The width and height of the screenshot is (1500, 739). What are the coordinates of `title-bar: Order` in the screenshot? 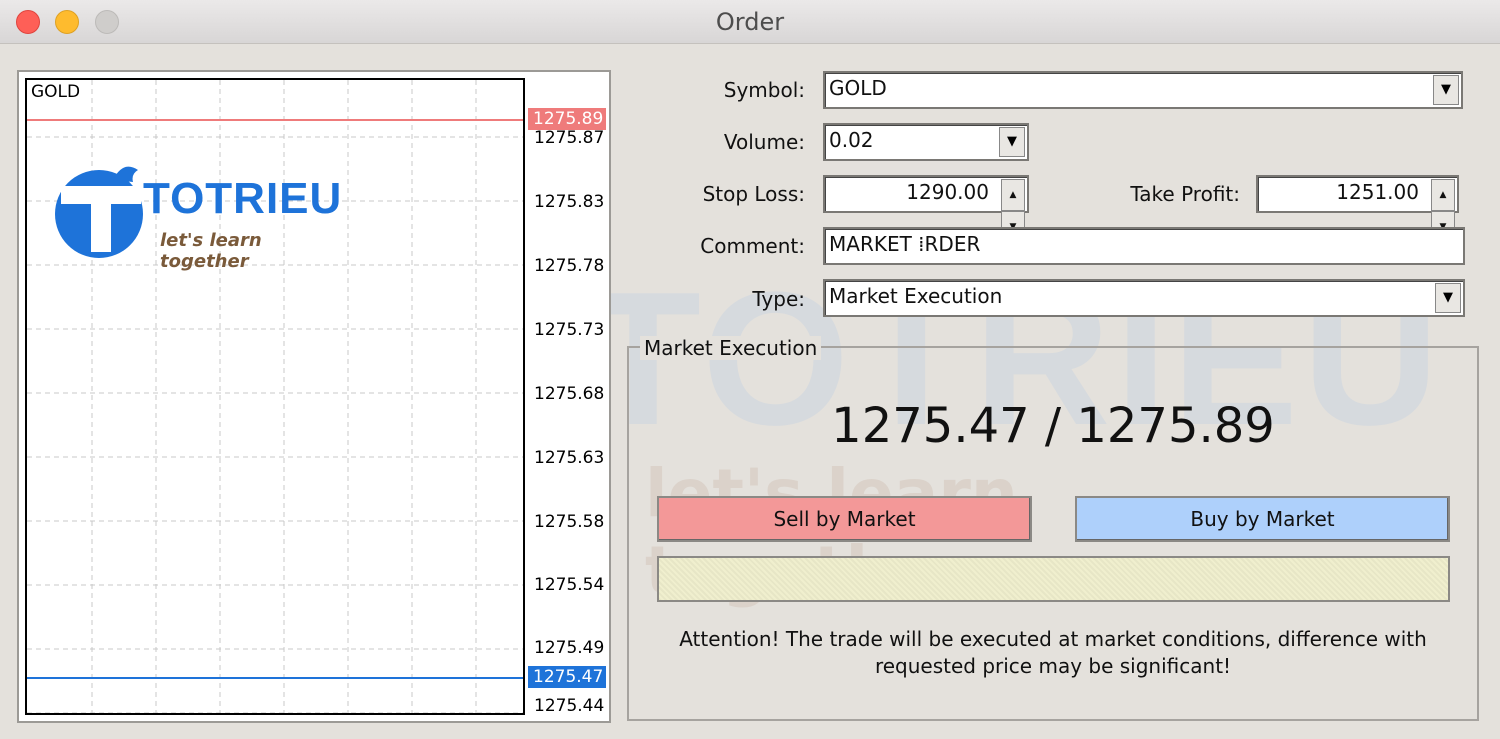 It's located at (750, 22).